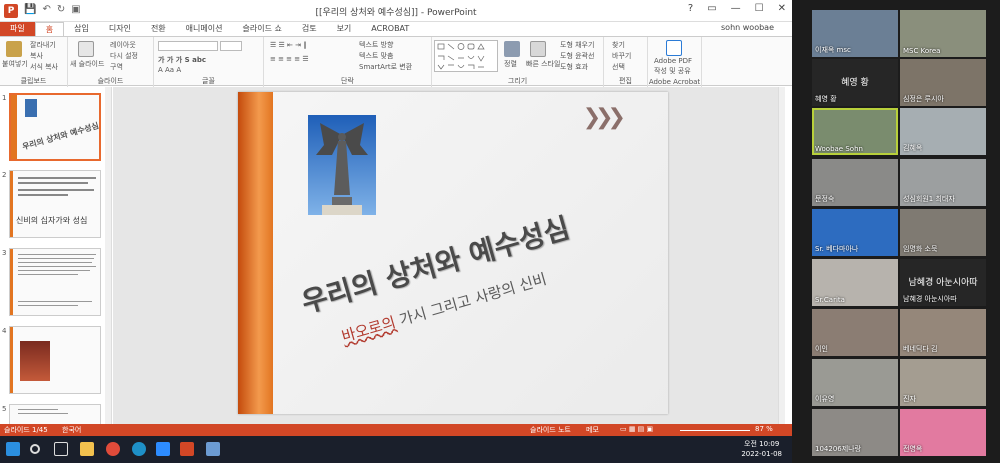 This screenshot has width=1000, height=463. I want to click on reset-button: 다시 설정, so click(124, 56).